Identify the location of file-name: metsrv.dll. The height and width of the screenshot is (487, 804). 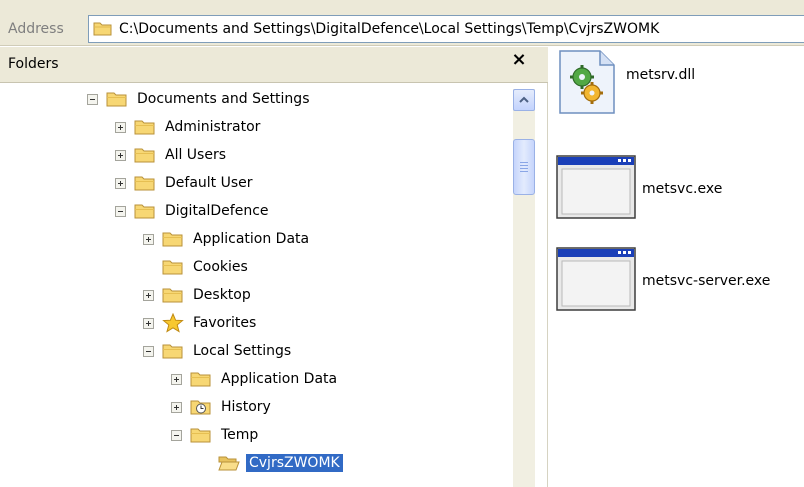
(661, 75).